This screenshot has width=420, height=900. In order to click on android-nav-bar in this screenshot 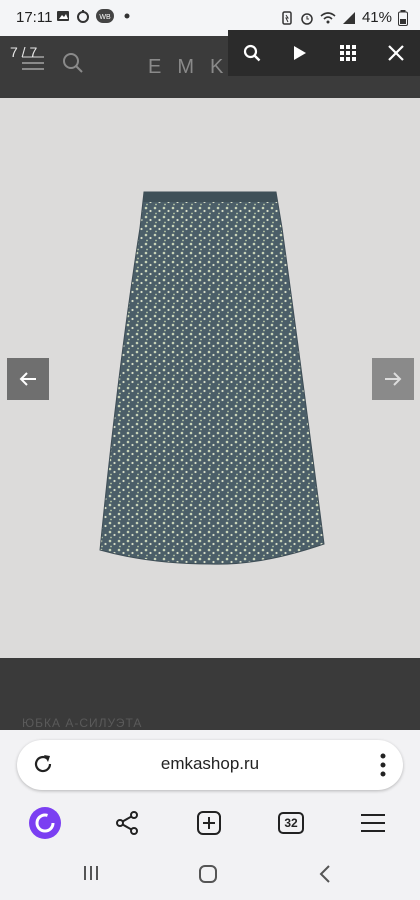, I will do `click(210, 874)`.